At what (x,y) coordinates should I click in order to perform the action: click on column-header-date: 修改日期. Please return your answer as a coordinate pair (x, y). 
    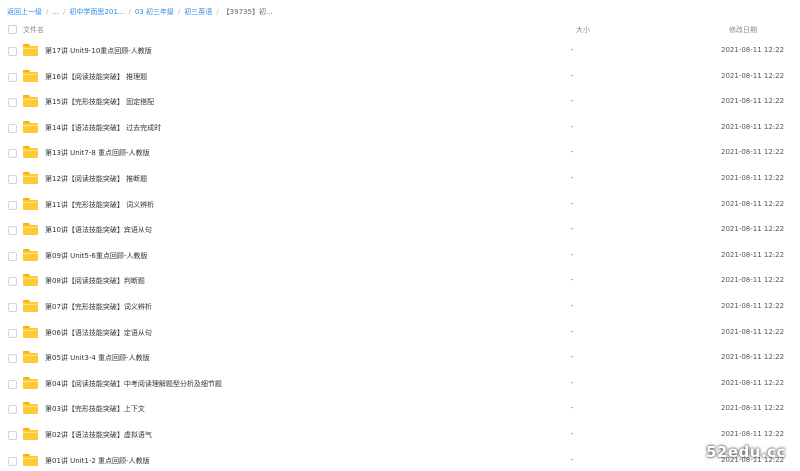
    Looking at the image, I should click on (743, 30).